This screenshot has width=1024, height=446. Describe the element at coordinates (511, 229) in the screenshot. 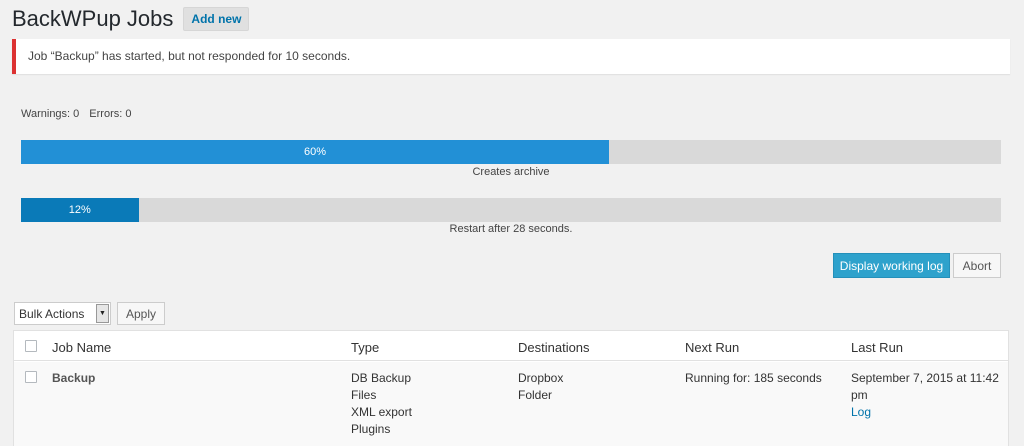

I see `progress-caption-substep: Restart after 28 seconds.` at that location.